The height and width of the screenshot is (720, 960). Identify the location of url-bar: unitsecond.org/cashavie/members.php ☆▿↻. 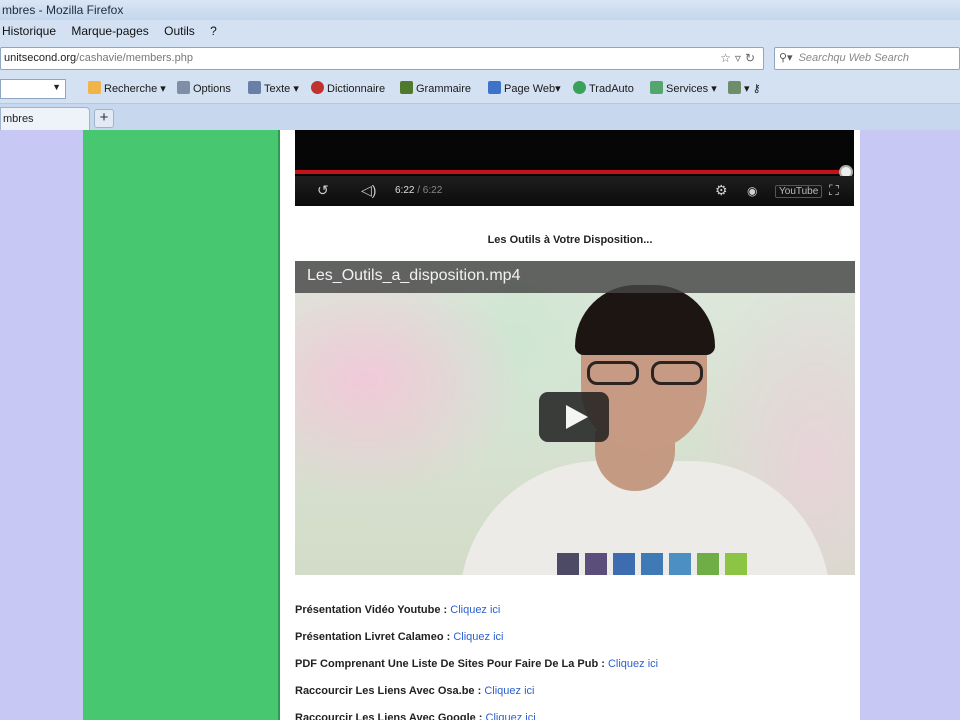
(382, 58).